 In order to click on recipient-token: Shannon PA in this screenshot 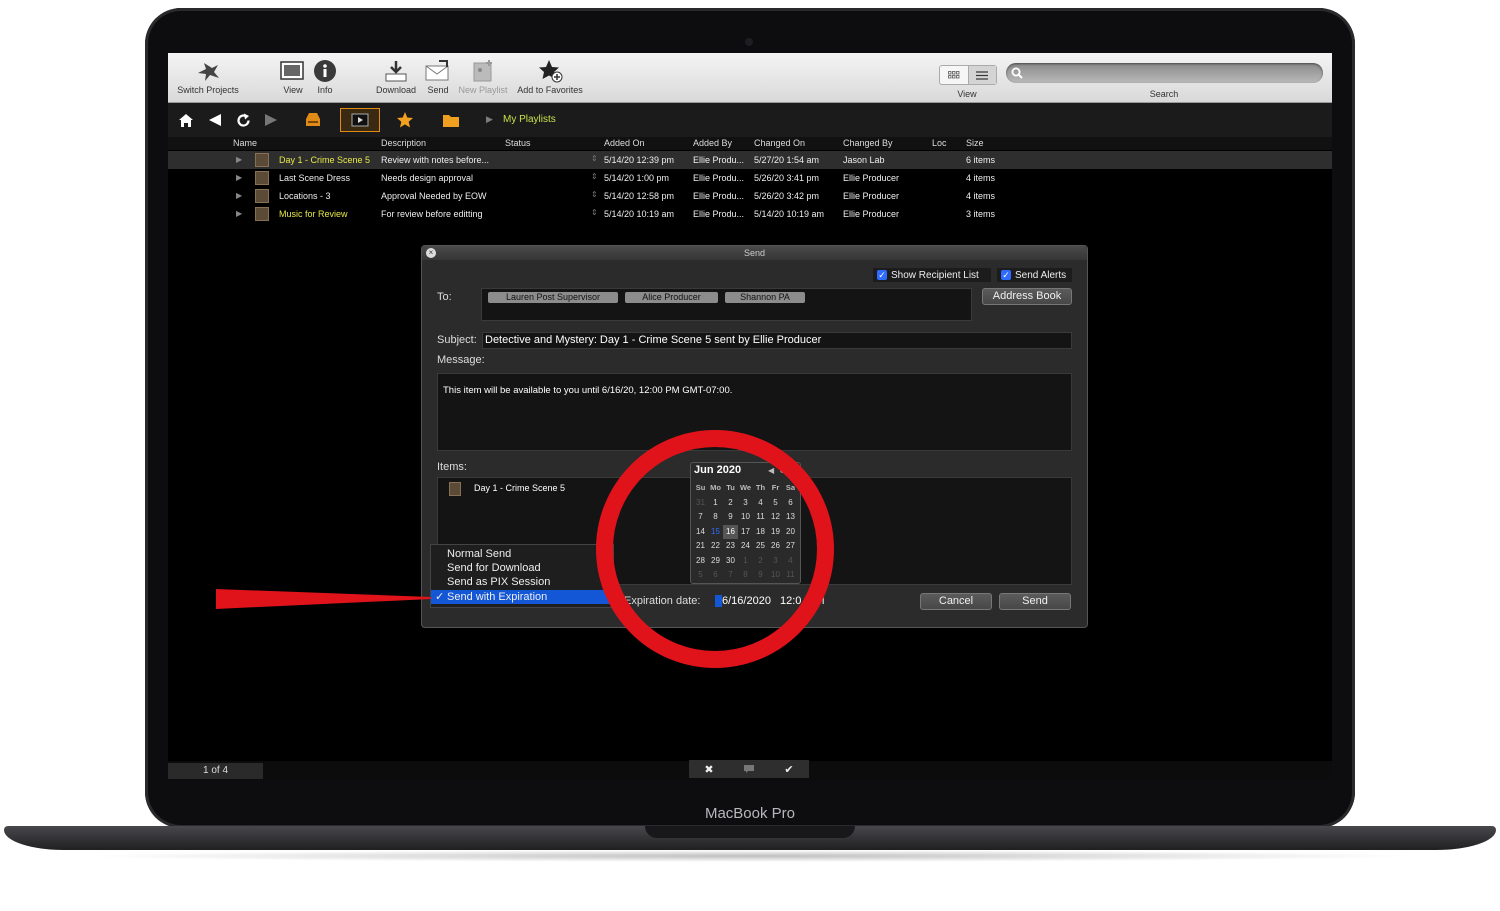, I will do `click(765, 297)`.